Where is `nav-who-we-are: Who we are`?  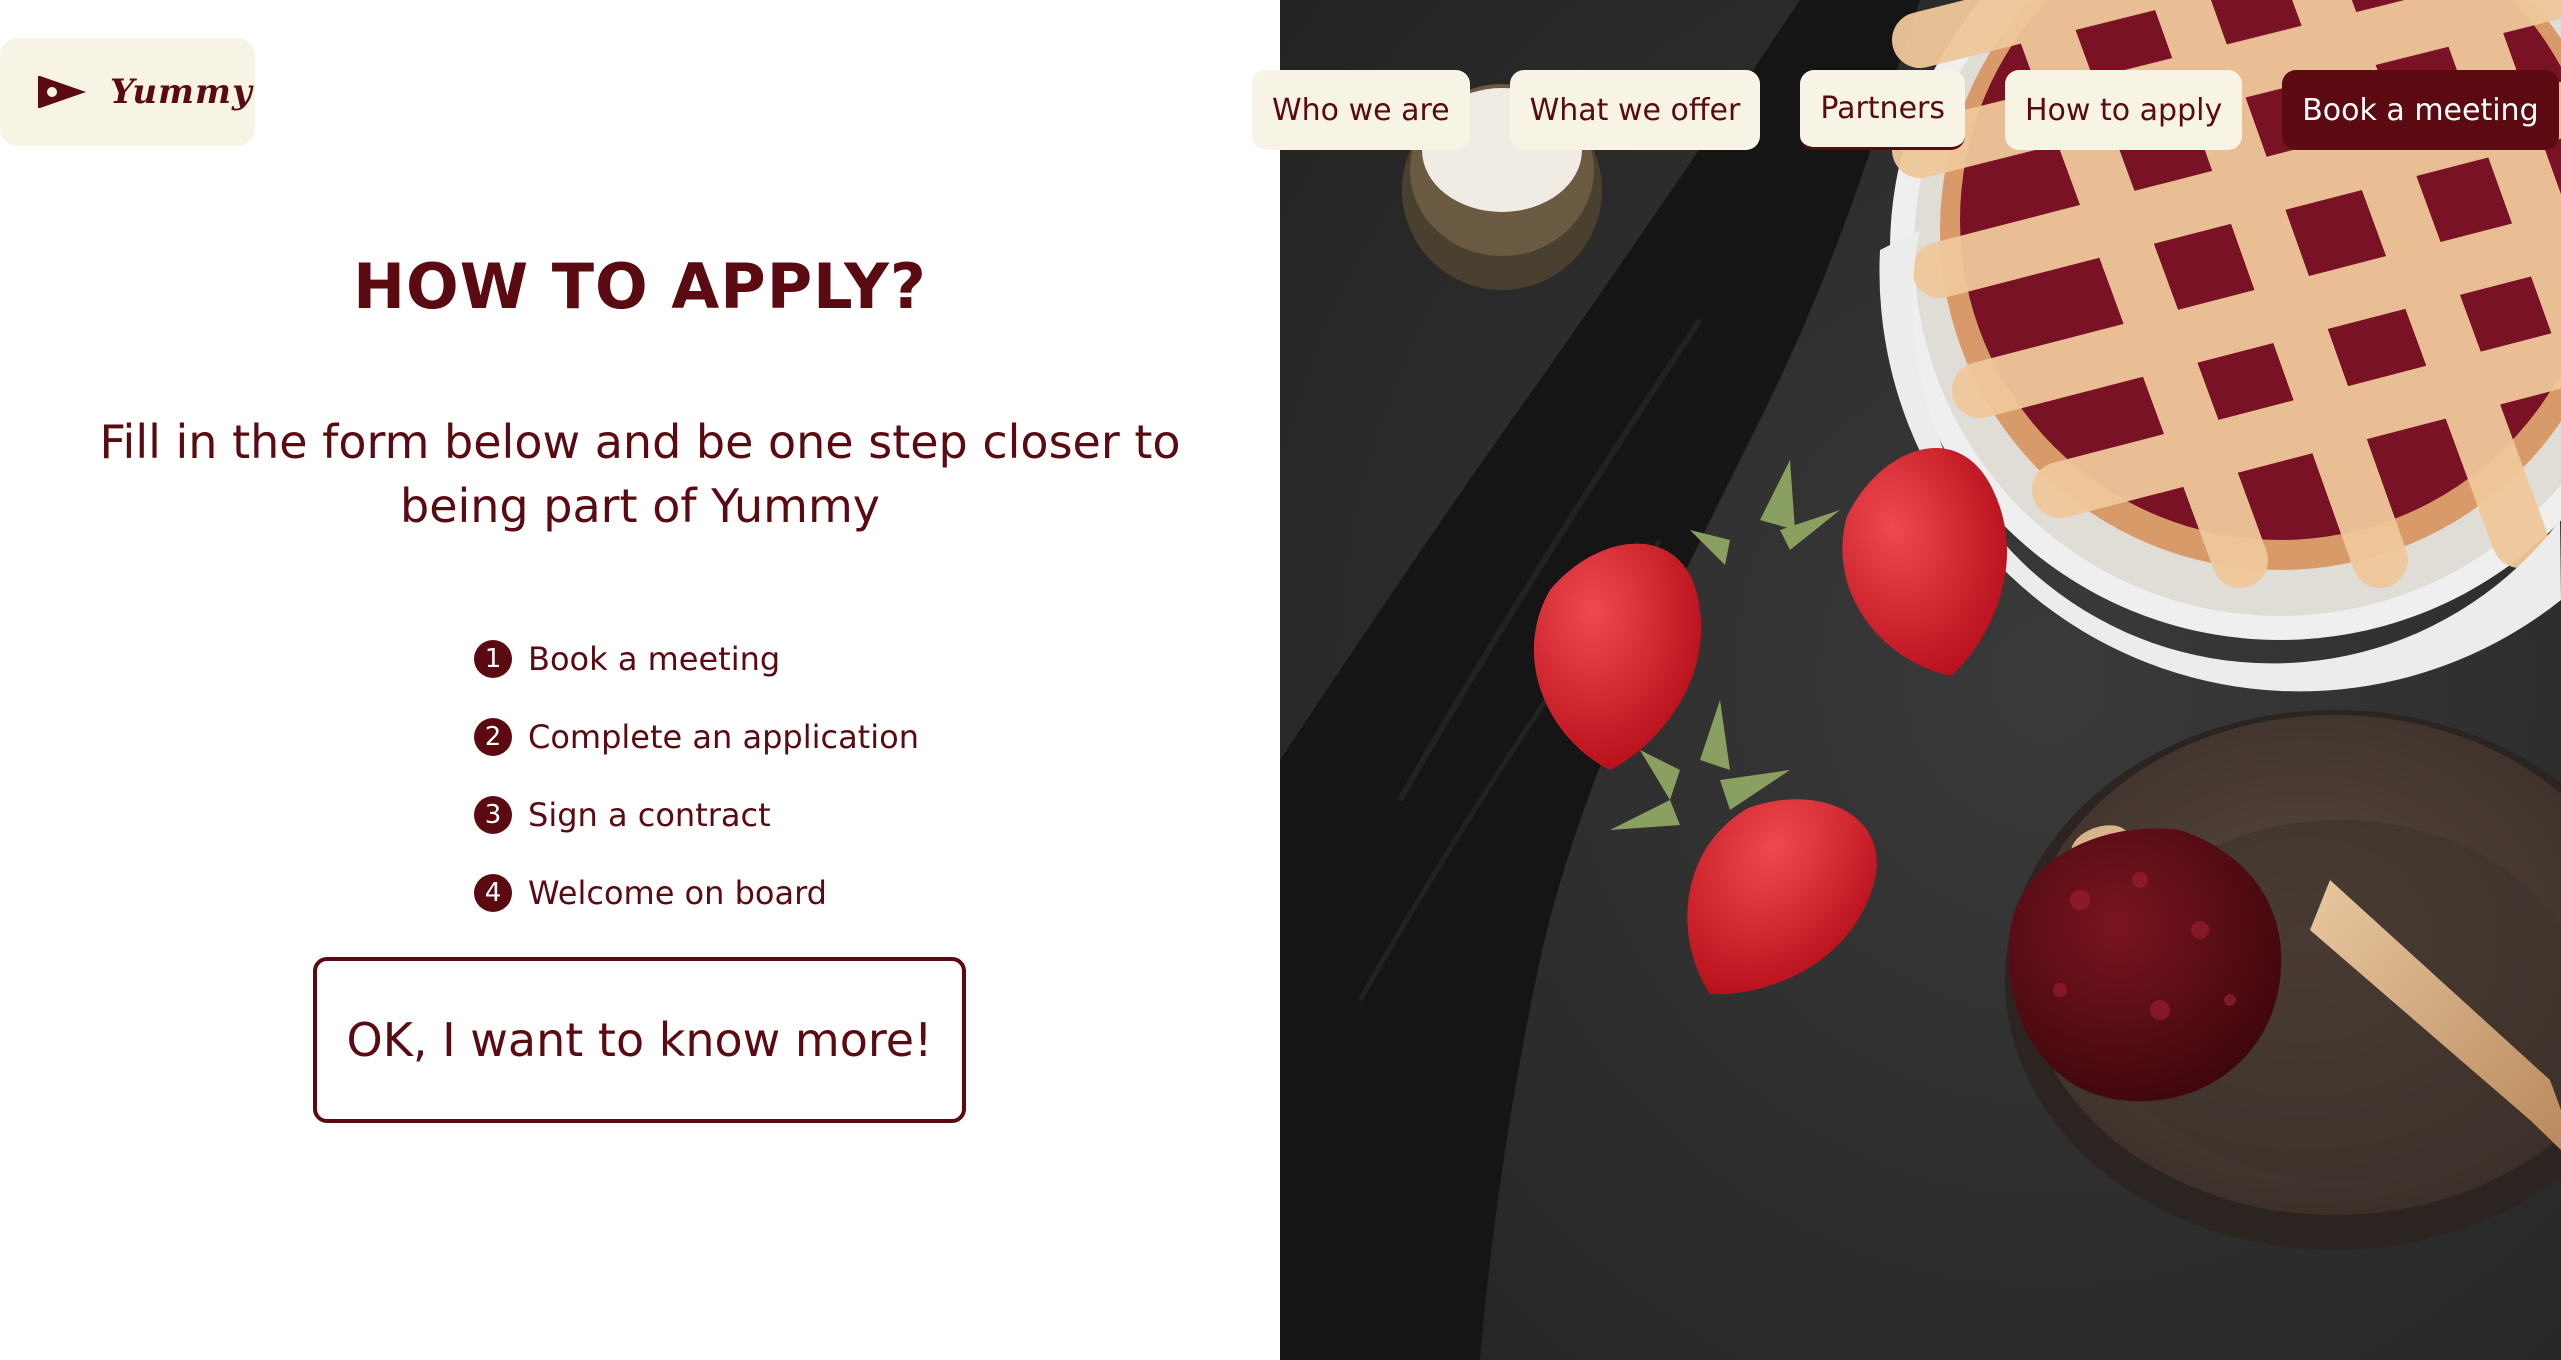 nav-who-we-are: Who we are is located at coordinates (1361, 110).